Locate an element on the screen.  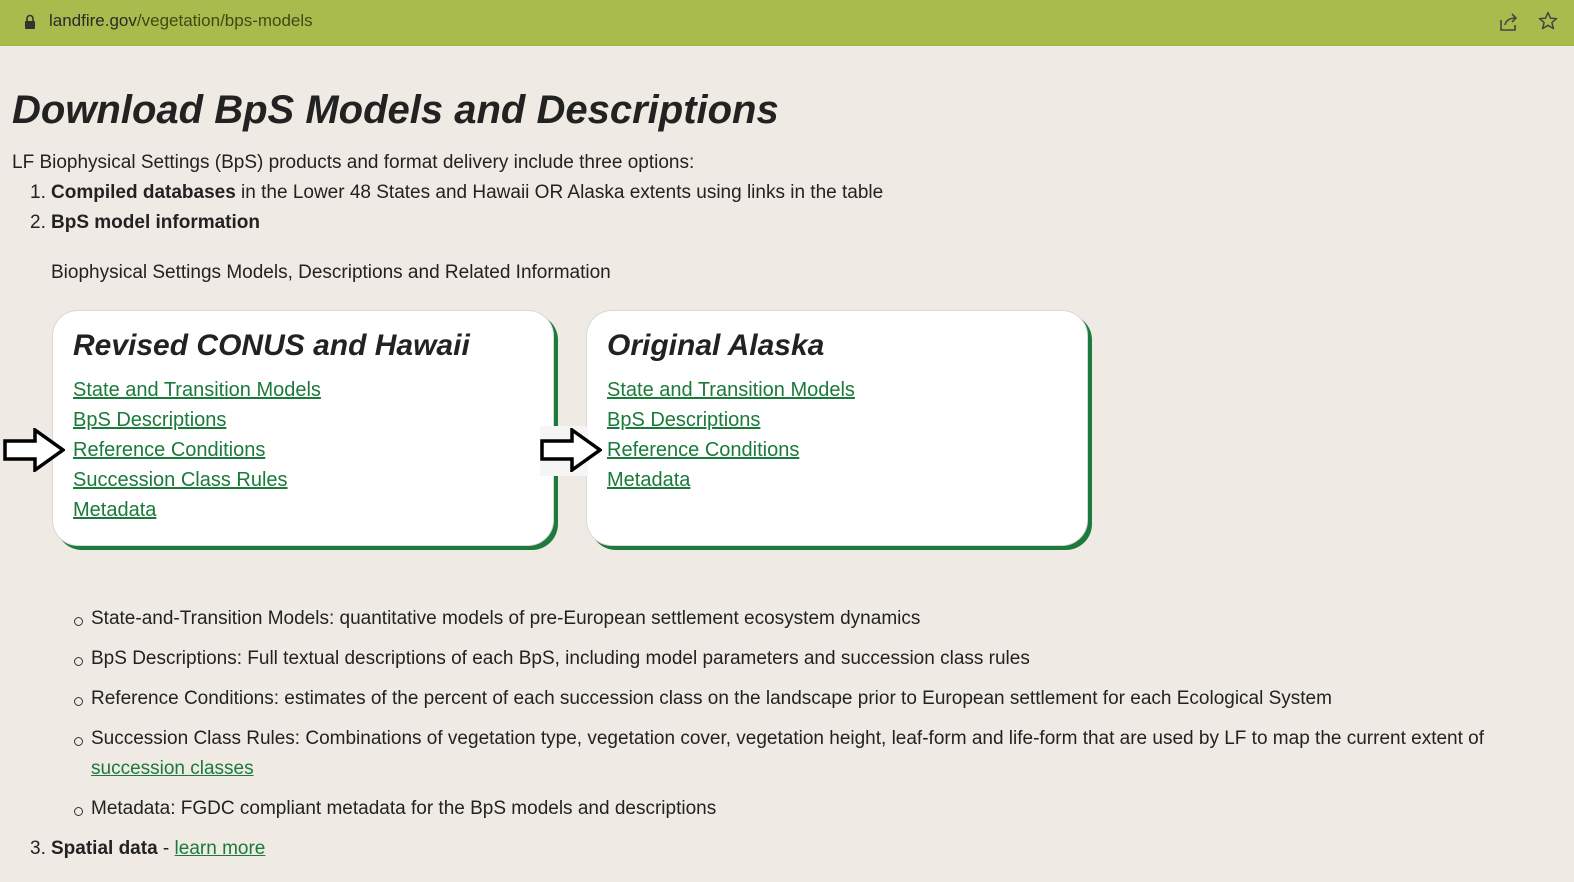
address-bar: landfire.gov/vegetation/bps-models is located at coordinates (787, 22).